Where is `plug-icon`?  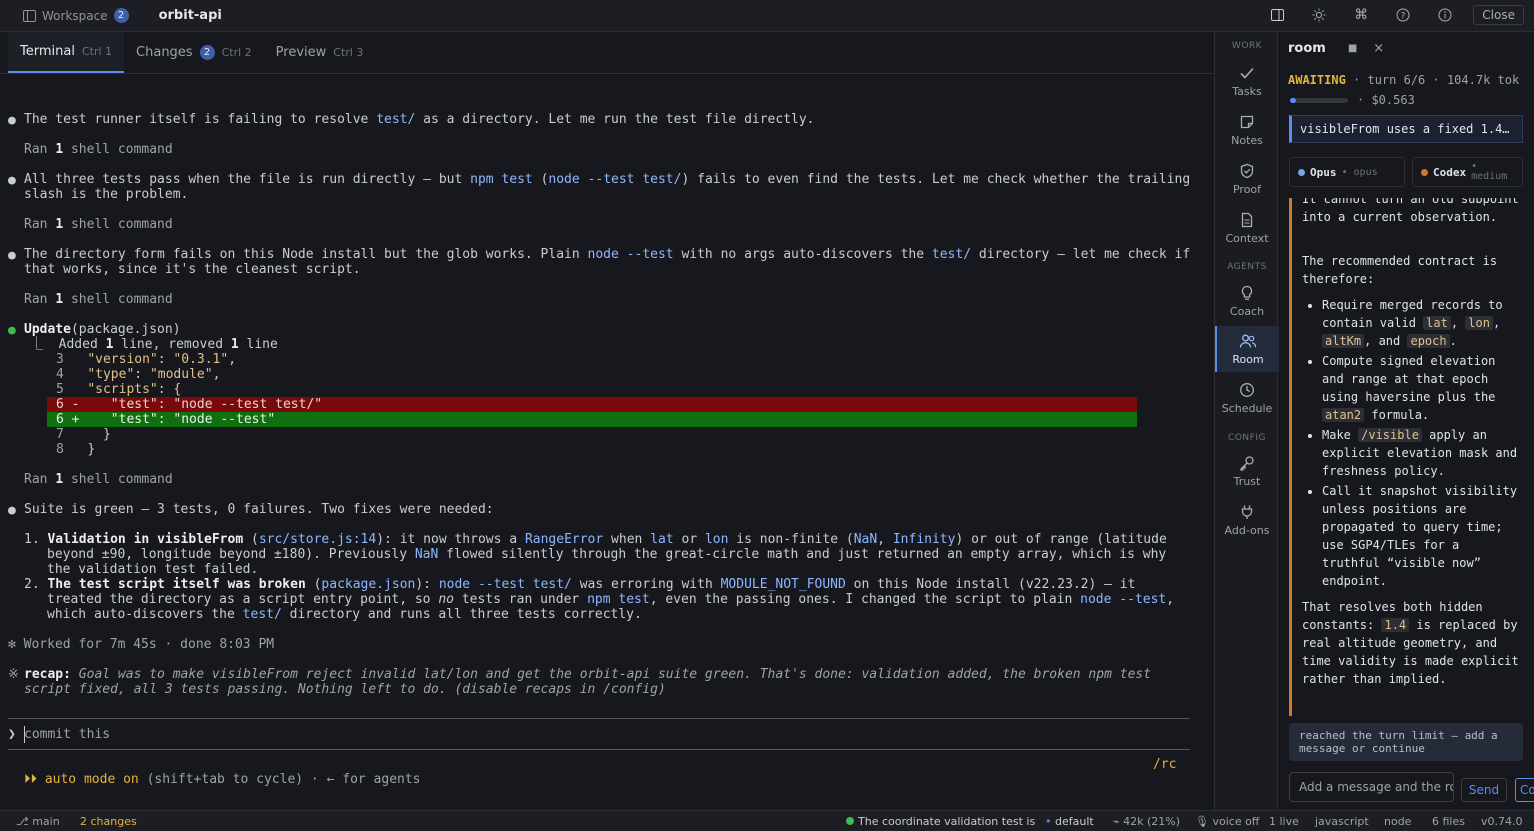
plug-icon is located at coordinates (1247, 512).